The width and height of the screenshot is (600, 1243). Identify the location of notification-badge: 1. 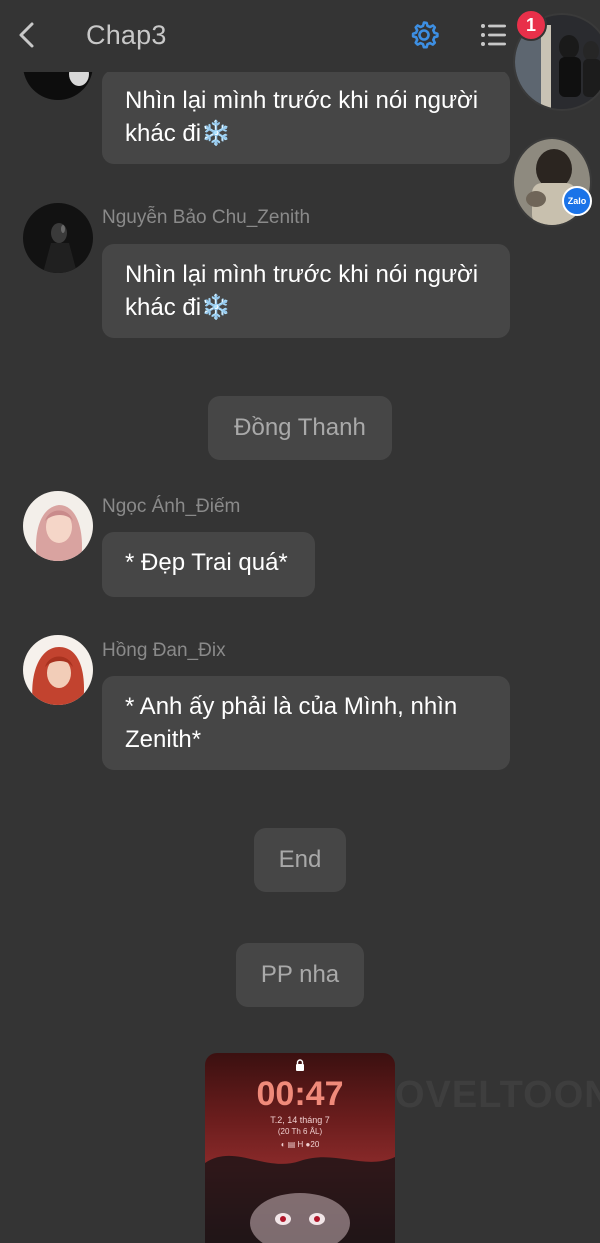
(531, 25).